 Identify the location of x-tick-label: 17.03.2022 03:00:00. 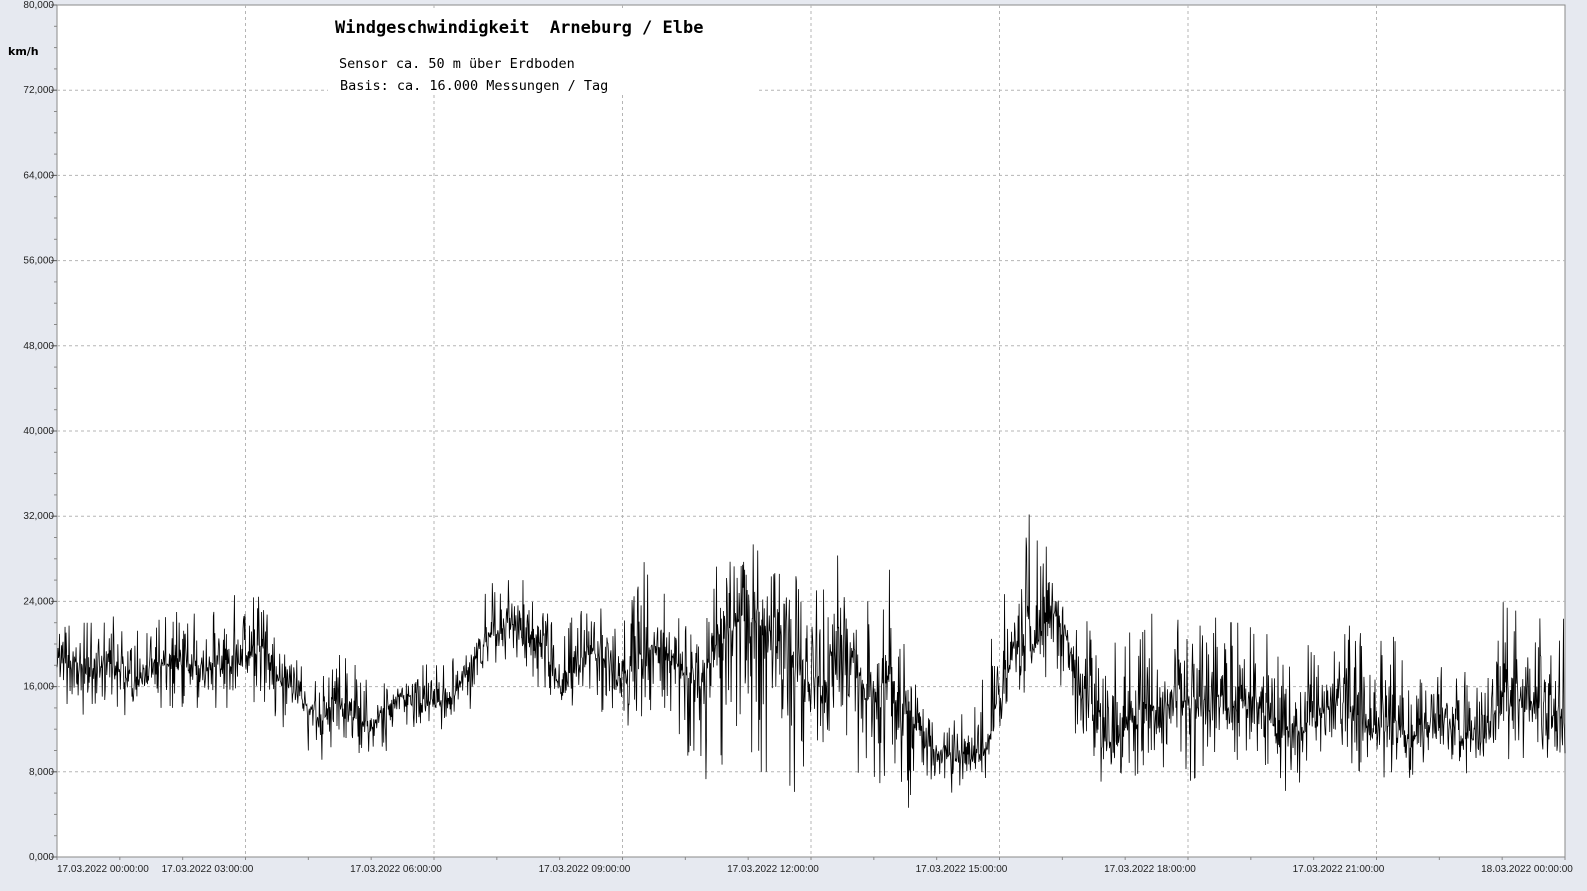
(208, 869).